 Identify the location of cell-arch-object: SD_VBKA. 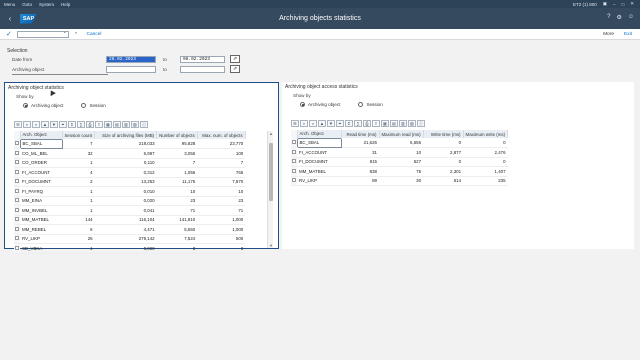
(41, 248).